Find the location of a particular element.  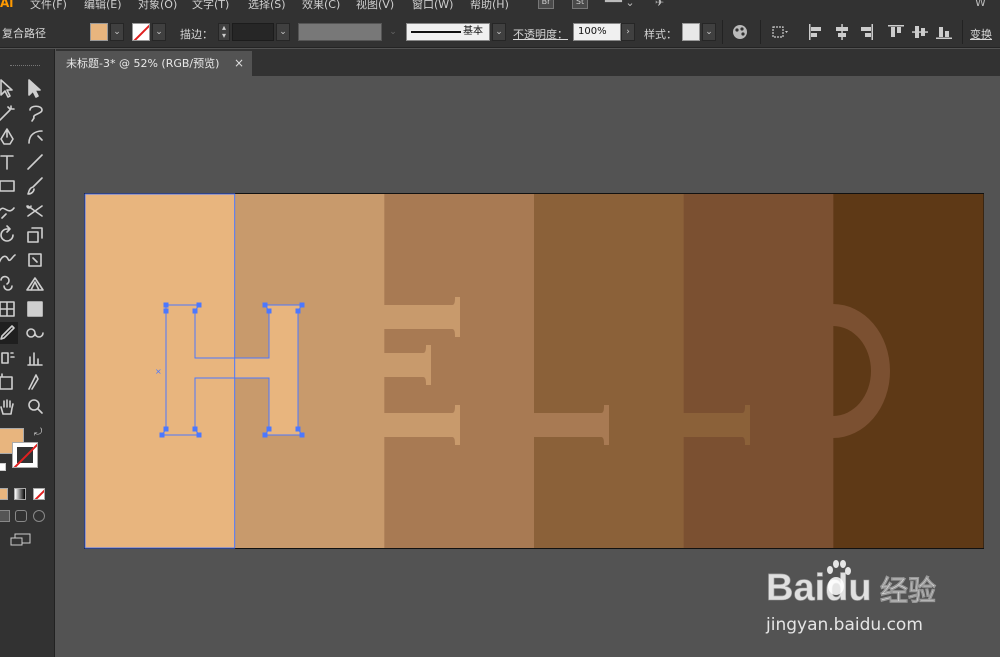

menu-view: 视图(V) is located at coordinates (375, 6).